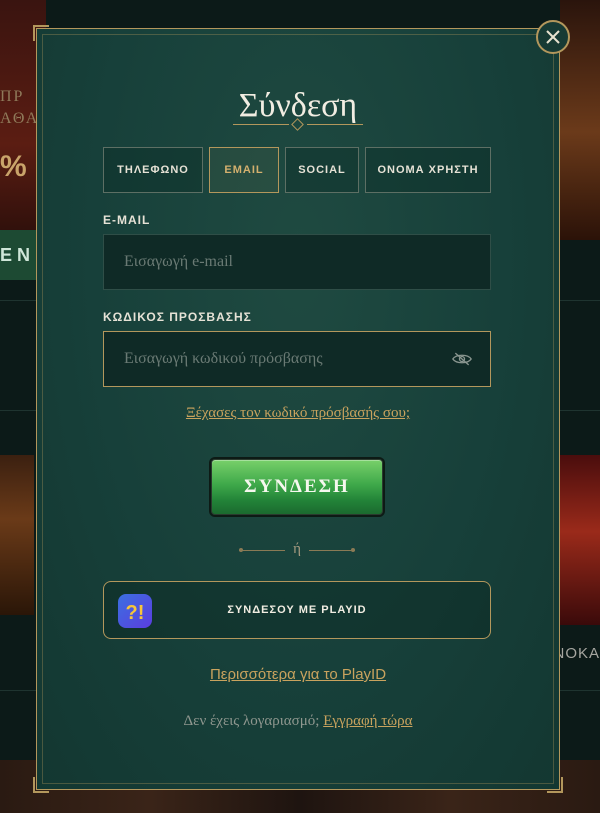 The height and width of the screenshot is (813, 600). What do you see at coordinates (297, 487) in the screenshot?
I see `login-button: ΣΥΝΔΕΣΗ` at bounding box center [297, 487].